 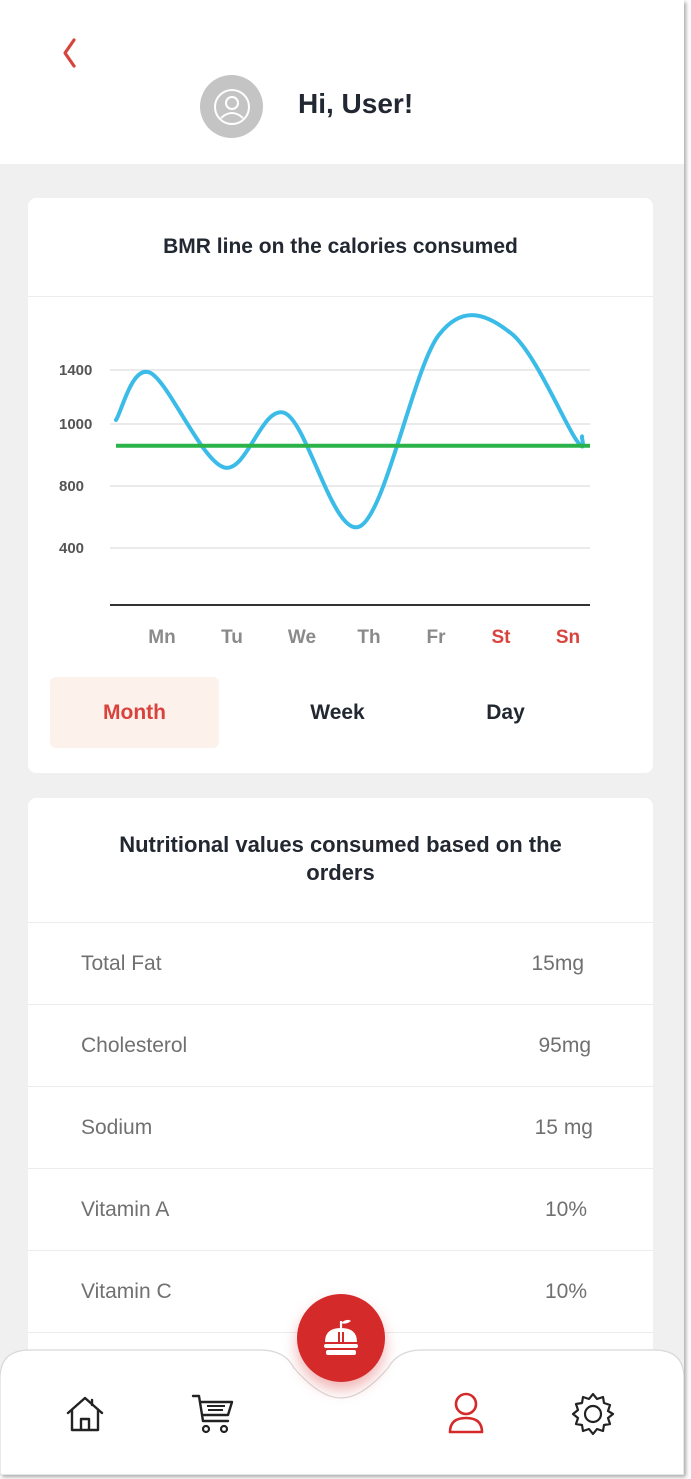 What do you see at coordinates (356, 103) in the screenshot?
I see `greeting: Hi, User!` at bounding box center [356, 103].